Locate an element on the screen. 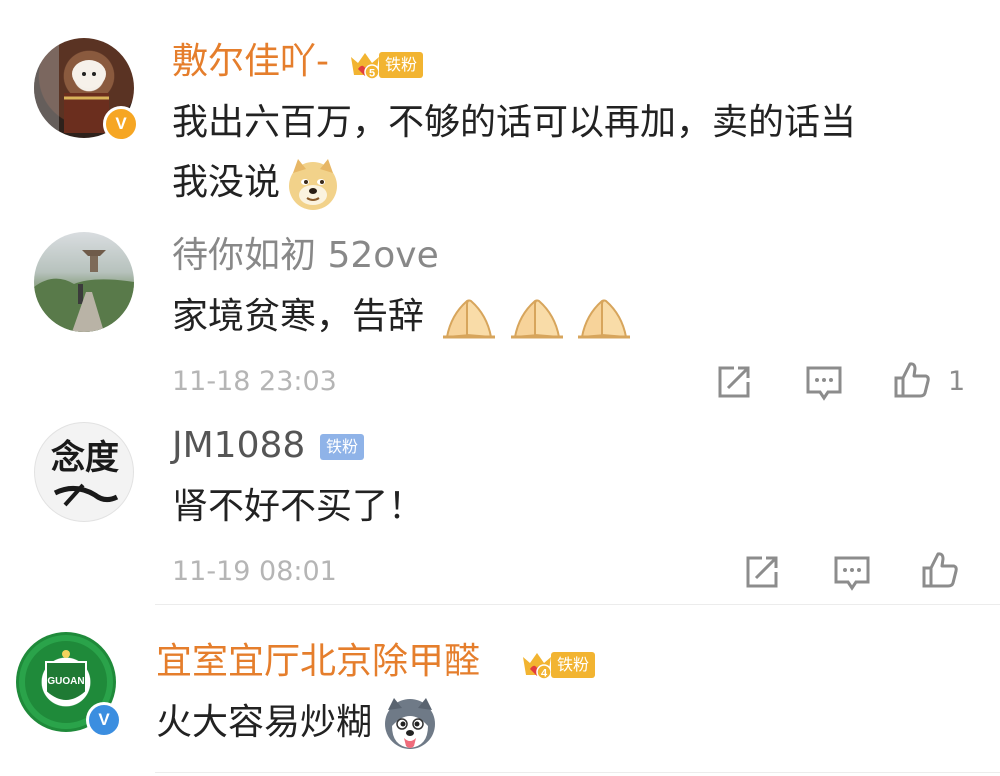 This screenshot has width=1000, height=776. husky-emoji is located at coordinates (410, 723).